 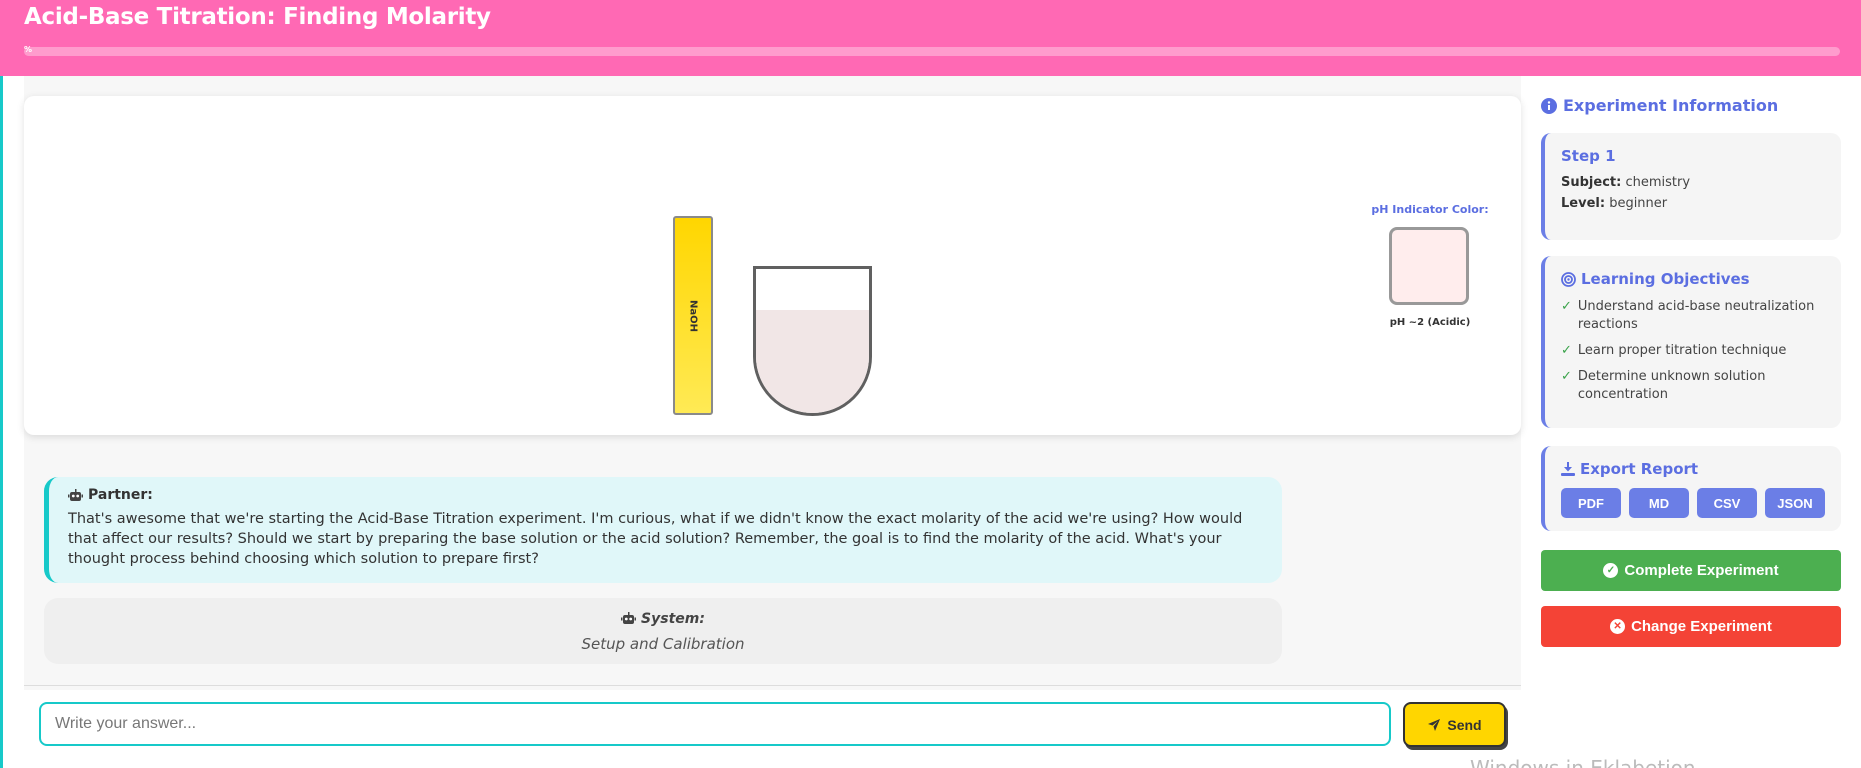 I want to click on watermark: Windows in Eklabetion, so click(x=1583, y=762).